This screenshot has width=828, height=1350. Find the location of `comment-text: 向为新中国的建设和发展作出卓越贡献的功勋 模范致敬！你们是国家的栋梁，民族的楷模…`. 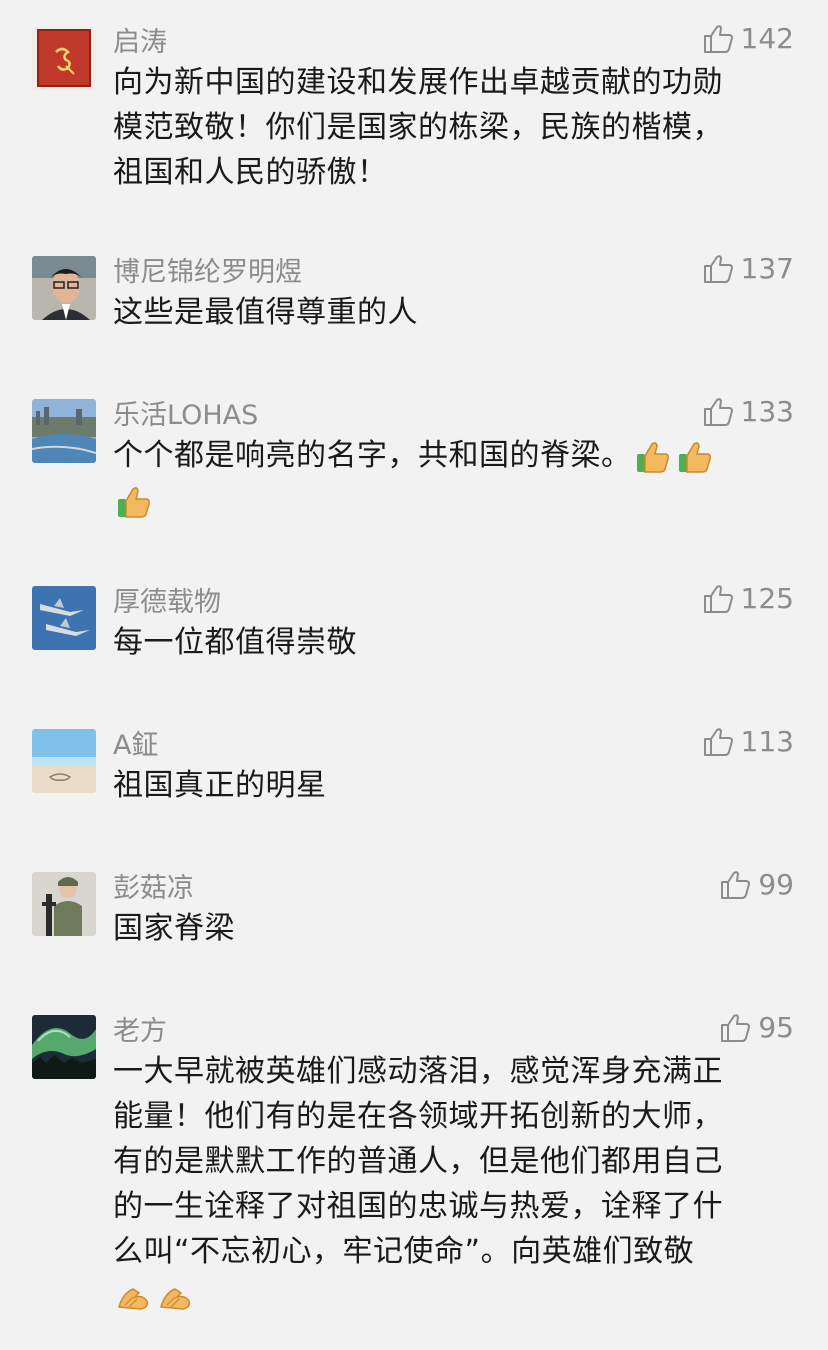

comment-text: 向为新中国的建设和发展作出卓越贡献的功勋 模范致敬！你们是国家的栋梁，民族的楷模… is located at coordinates (418, 127).